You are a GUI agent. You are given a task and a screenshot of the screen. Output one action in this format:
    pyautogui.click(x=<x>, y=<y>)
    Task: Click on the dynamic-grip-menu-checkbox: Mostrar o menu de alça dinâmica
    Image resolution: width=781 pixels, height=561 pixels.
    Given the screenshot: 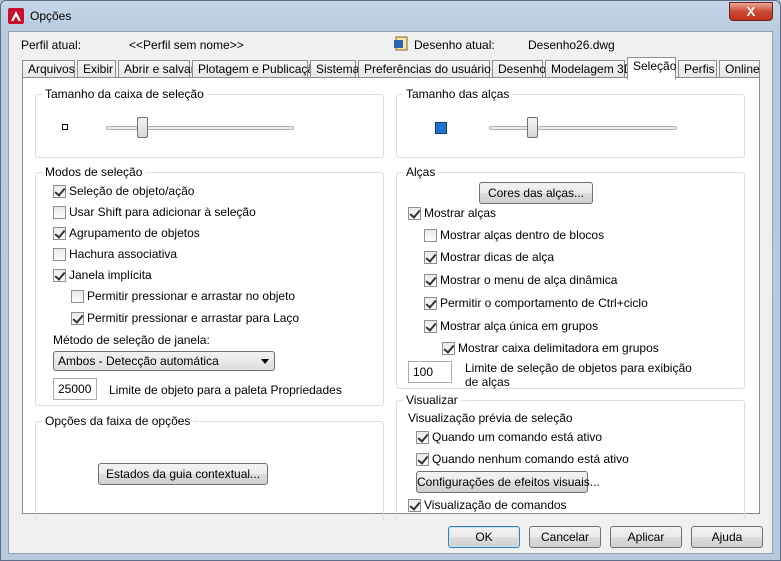 What is the action you would take?
    pyautogui.click(x=520, y=282)
    